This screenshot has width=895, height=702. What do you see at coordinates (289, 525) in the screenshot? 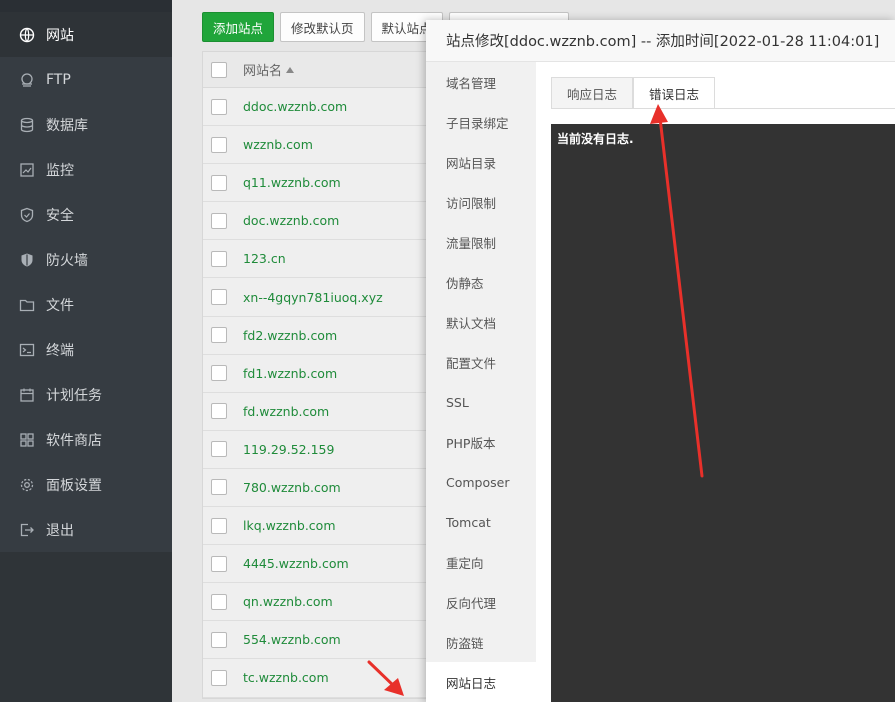
I see `site-link: lkq.wzznb.com` at bounding box center [289, 525].